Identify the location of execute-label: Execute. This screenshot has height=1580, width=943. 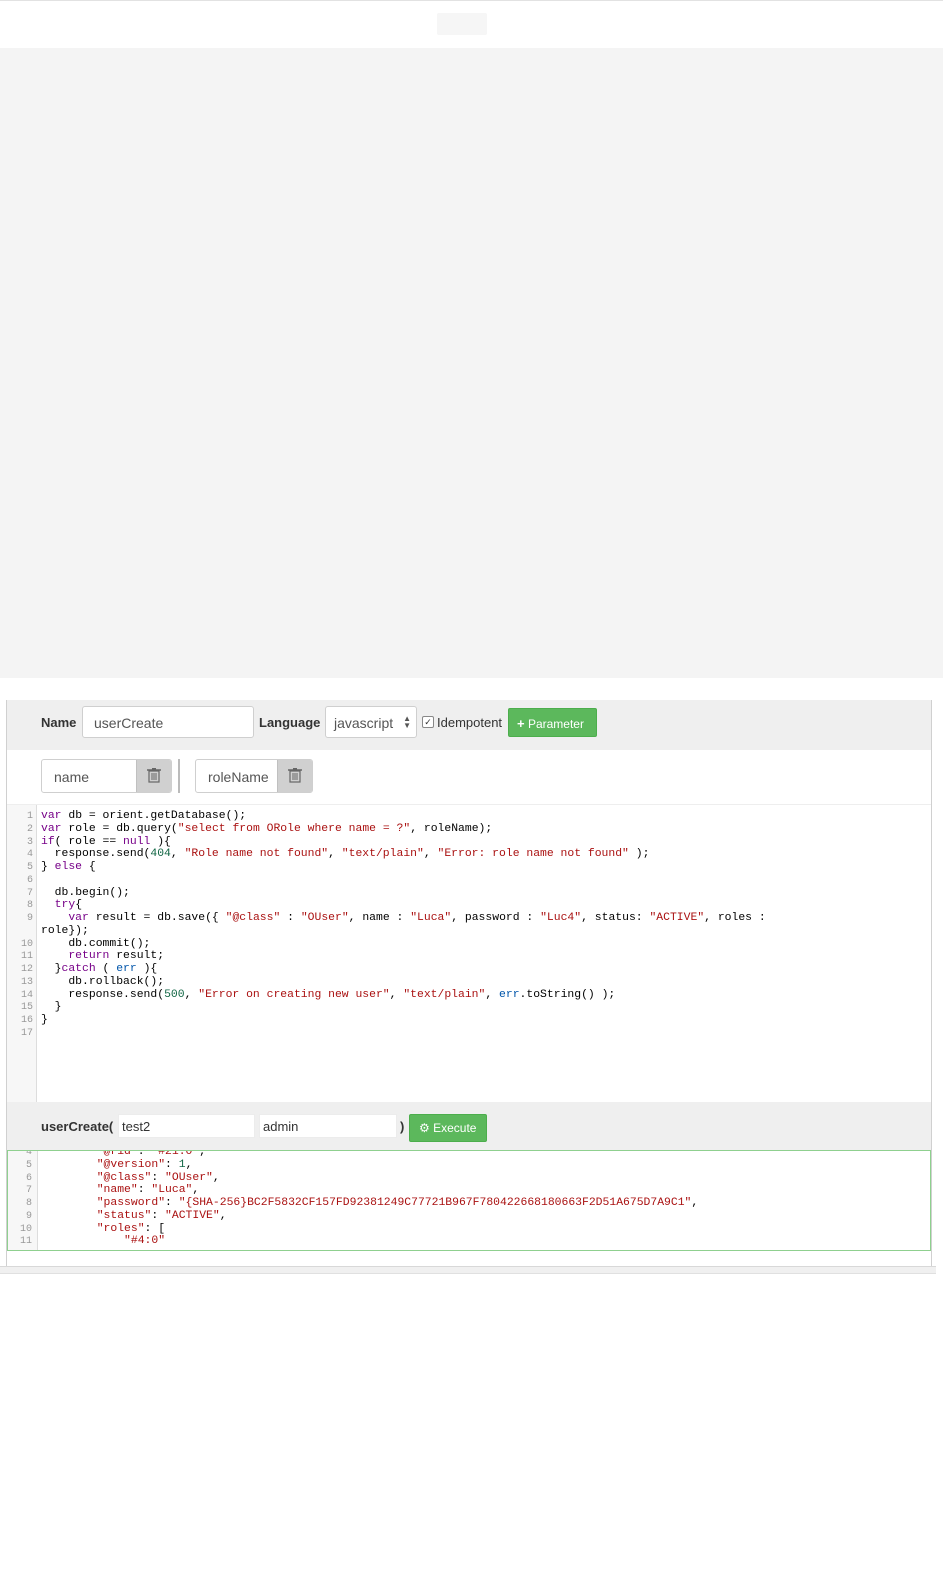
(455, 1128).